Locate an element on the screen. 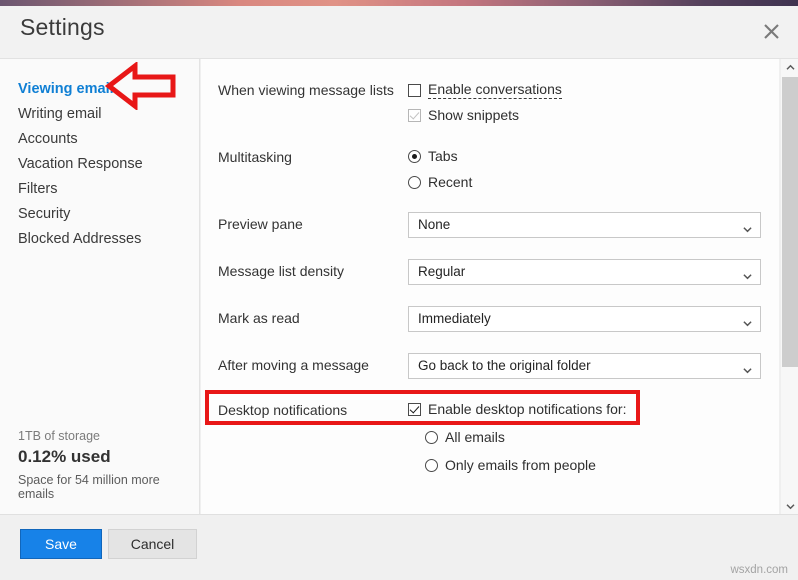  select-after-moving-a-message: Go back to the original folder is located at coordinates (584, 366).